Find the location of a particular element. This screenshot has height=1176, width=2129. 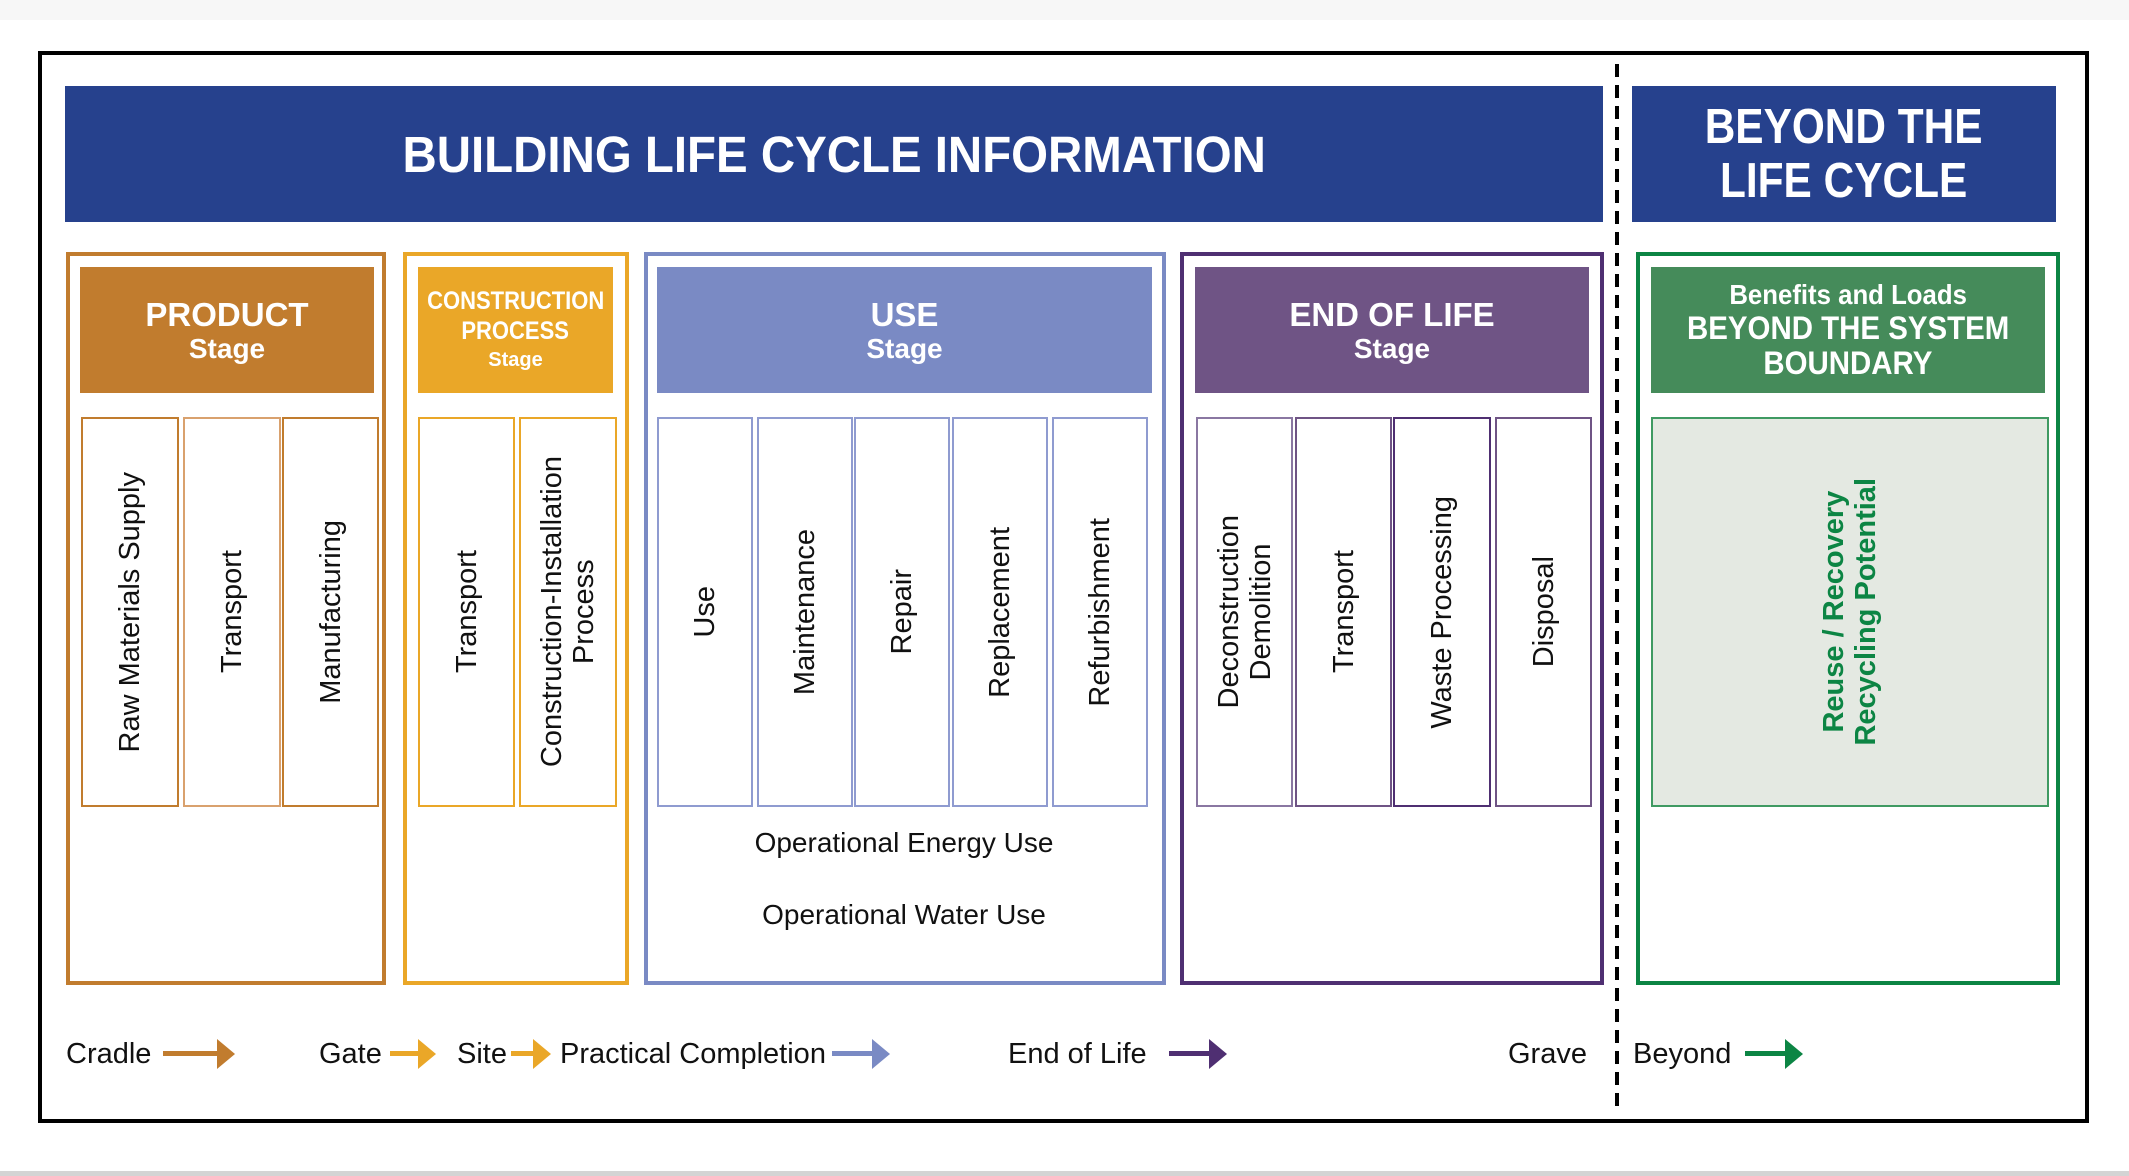

module-waste-processing: Waste Processing is located at coordinates (1442, 612).